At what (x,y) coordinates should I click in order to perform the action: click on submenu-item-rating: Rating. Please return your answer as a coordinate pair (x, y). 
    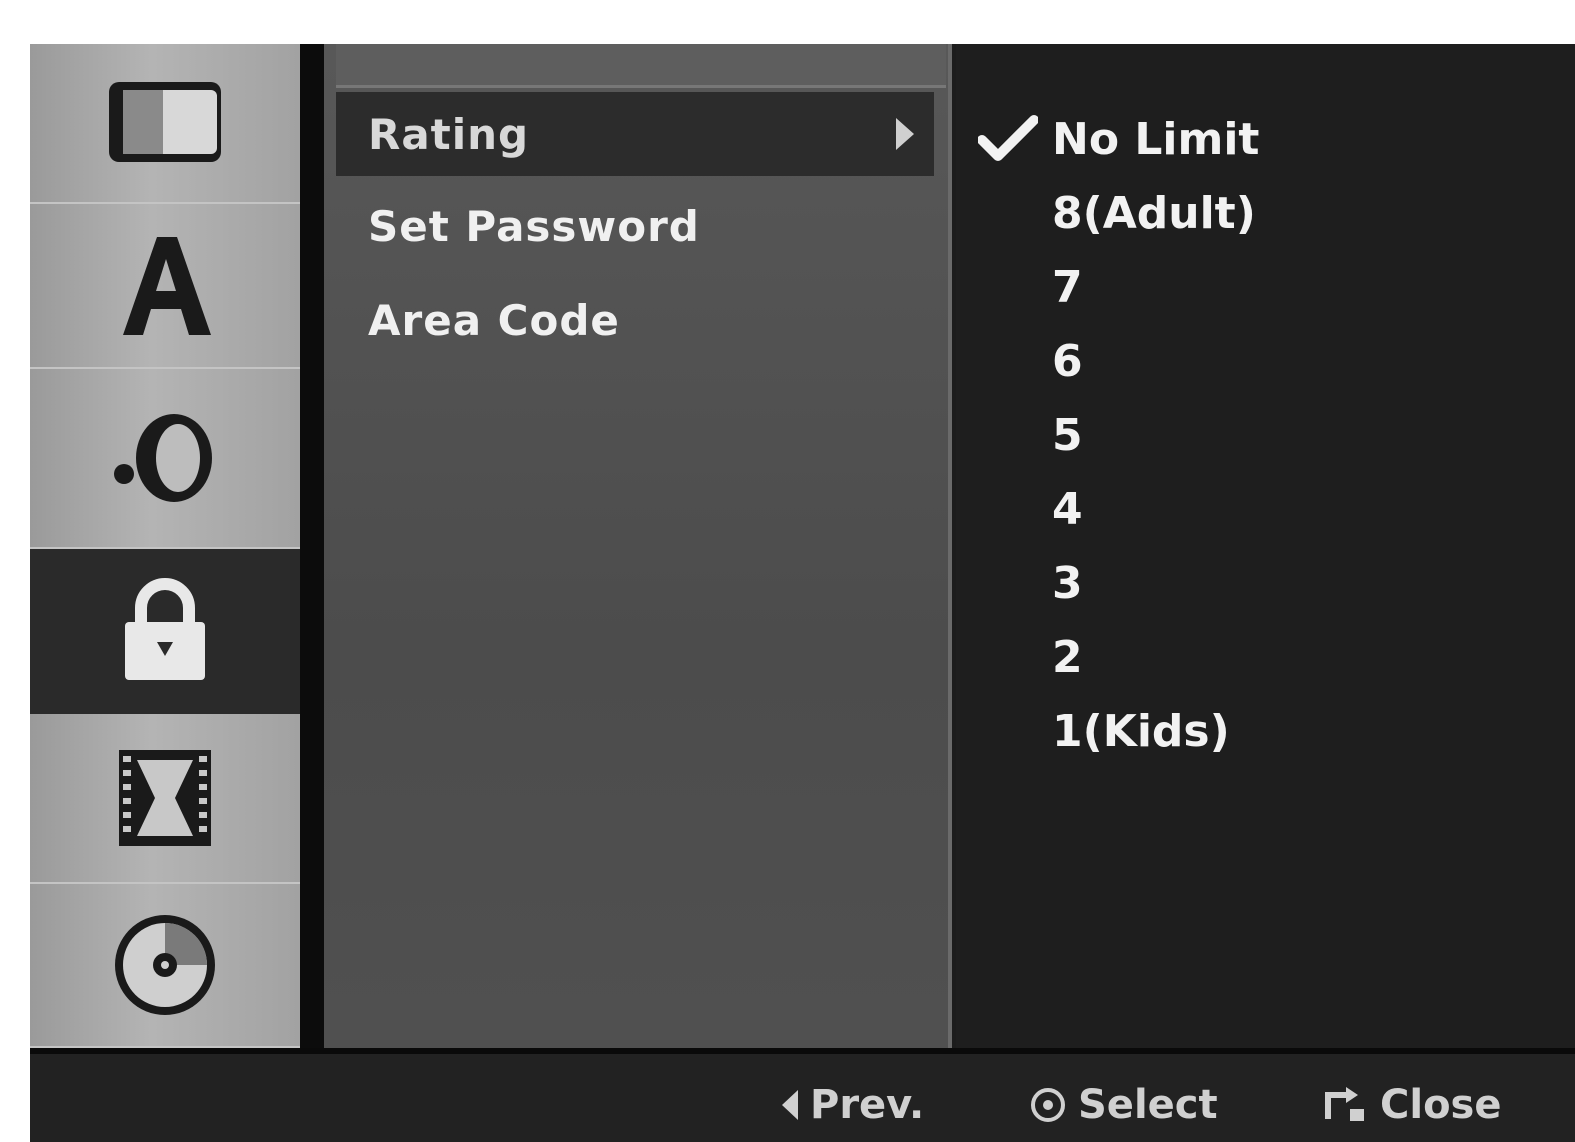
    Looking at the image, I should click on (635, 134).